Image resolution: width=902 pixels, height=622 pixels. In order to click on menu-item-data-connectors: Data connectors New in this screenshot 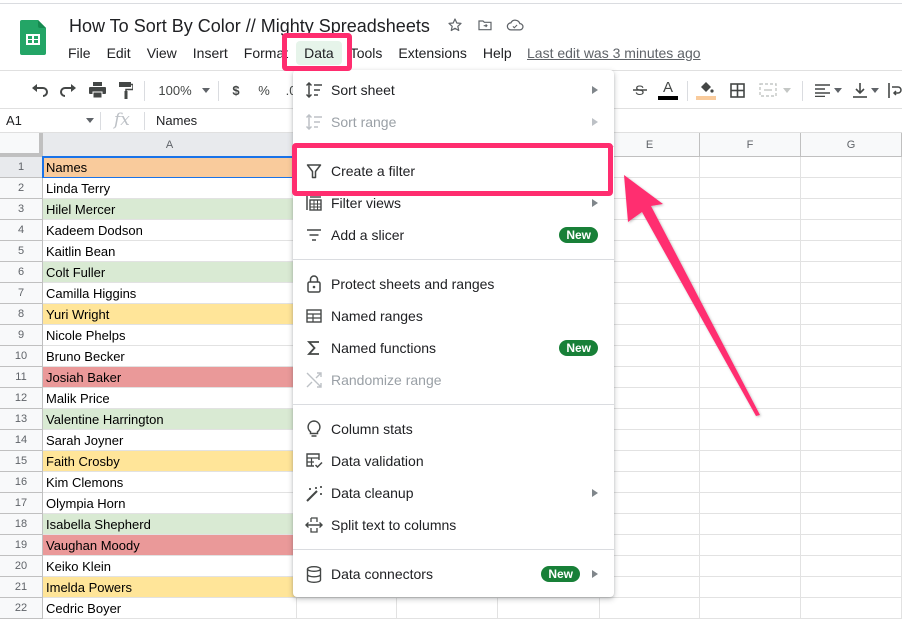, I will do `click(453, 574)`.